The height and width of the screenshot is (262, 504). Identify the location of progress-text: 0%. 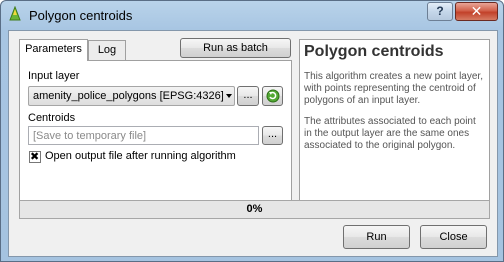
(254, 209).